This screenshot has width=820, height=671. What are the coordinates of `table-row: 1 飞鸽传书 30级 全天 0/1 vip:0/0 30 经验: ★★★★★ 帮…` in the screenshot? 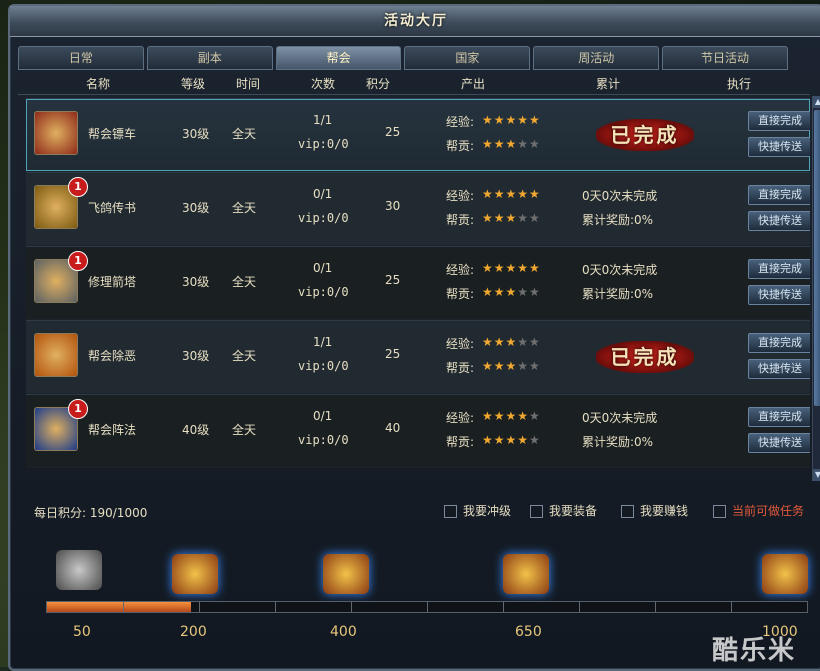 It's located at (418, 209).